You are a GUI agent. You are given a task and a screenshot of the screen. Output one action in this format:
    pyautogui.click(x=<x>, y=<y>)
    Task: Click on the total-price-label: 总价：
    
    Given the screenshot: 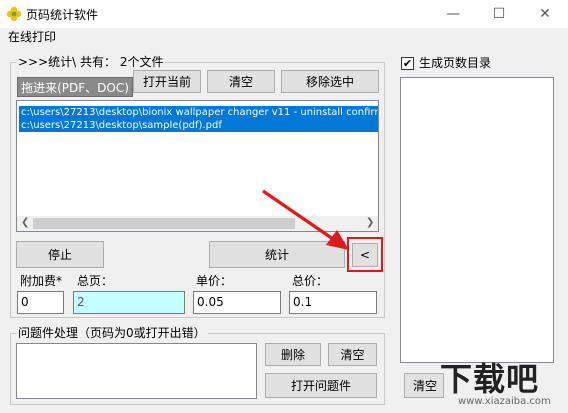 What is the action you would take?
    pyautogui.click(x=310, y=281)
    